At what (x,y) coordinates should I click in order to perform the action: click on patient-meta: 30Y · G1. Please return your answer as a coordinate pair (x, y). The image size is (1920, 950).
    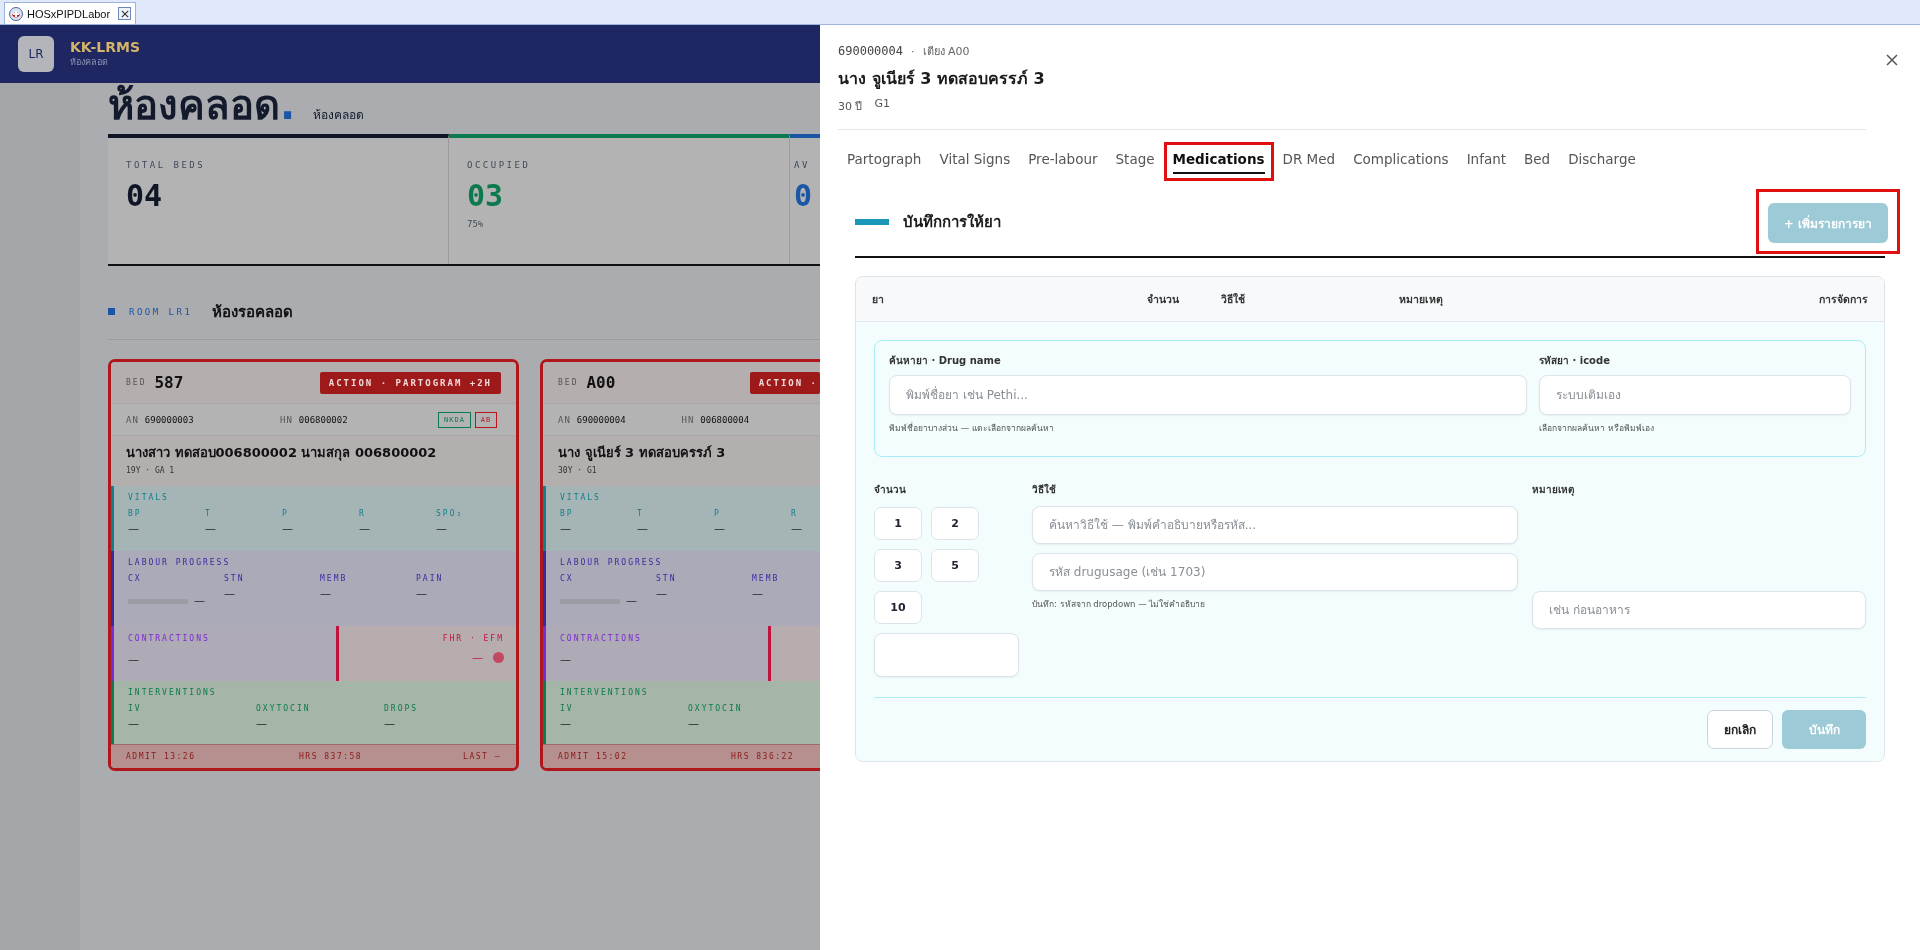
    Looking at the image, I should click on (578, 470).